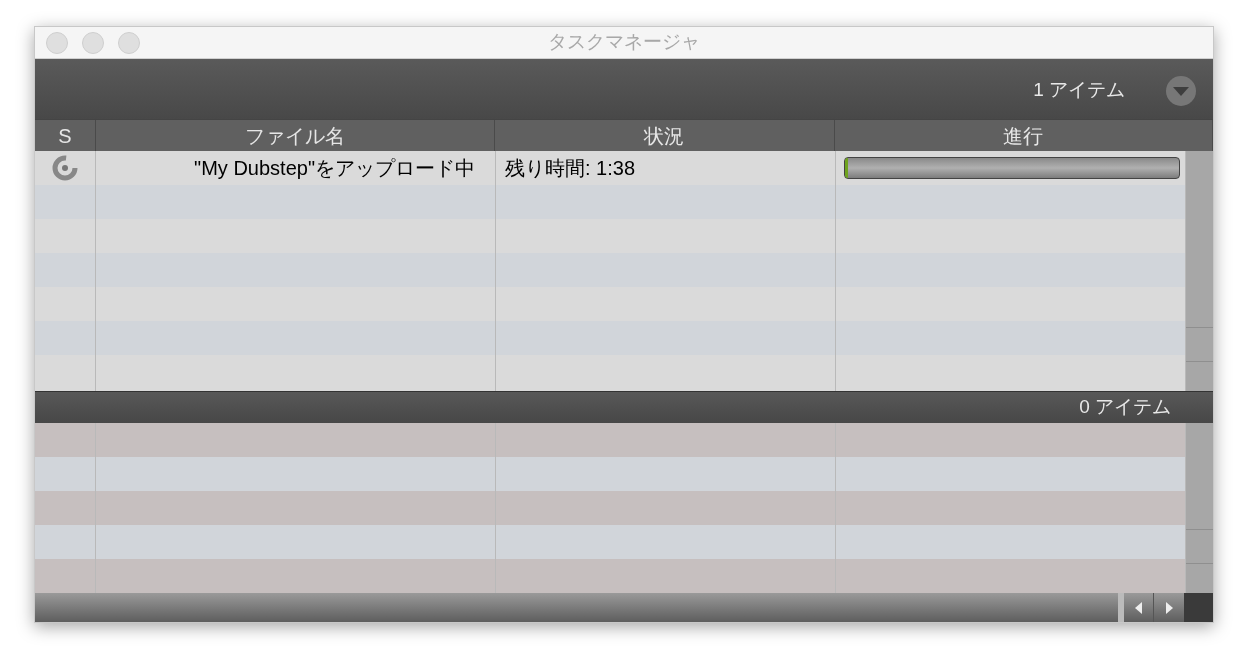  What do you see at coordinates (1121, 607) in the screenshot?
I see `scroll-thumb` at bounding box center [1121, 607].